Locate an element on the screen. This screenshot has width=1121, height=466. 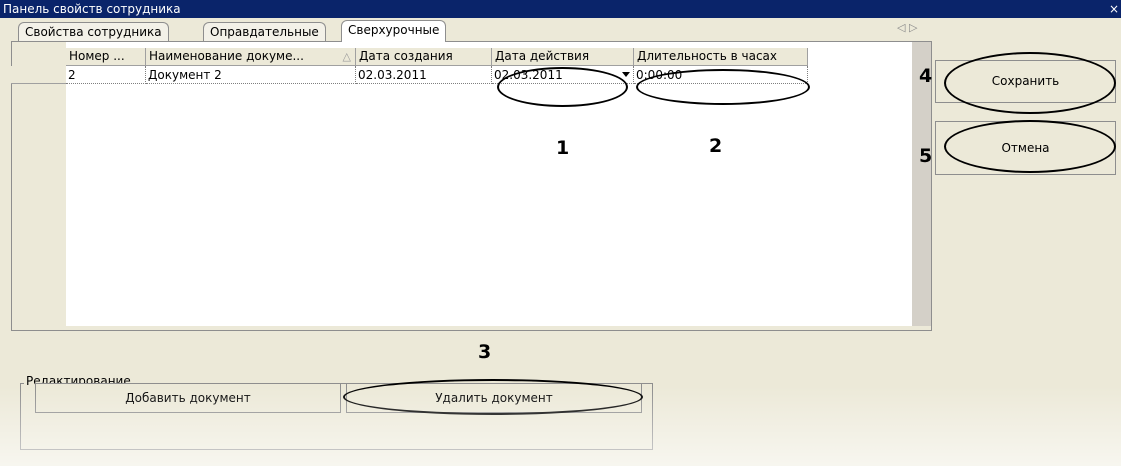
grid-bottom-border is located at coordinates (471, 328).